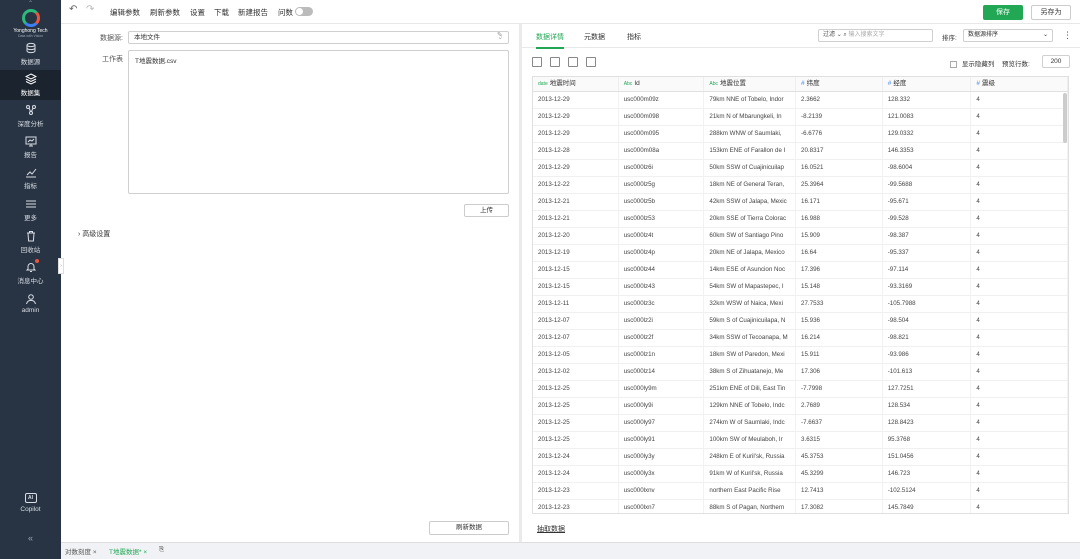  I want to click on tab-metrics: 指标, so click(634, 37).